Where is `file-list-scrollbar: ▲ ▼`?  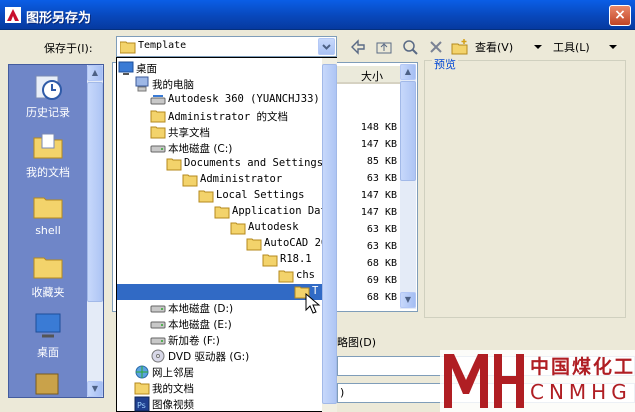 file-list-scrollbar: ▲ ▼ is located at coordinates (408, 186).